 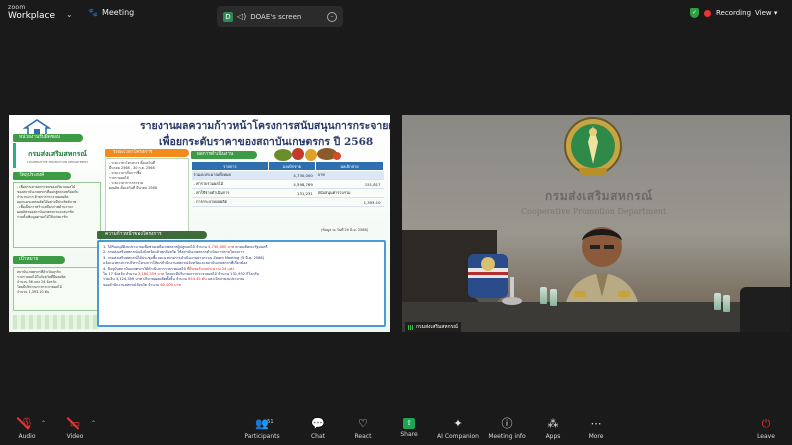 I want to click on target-header: เป้าหมาย, so click(x=39, y=260).